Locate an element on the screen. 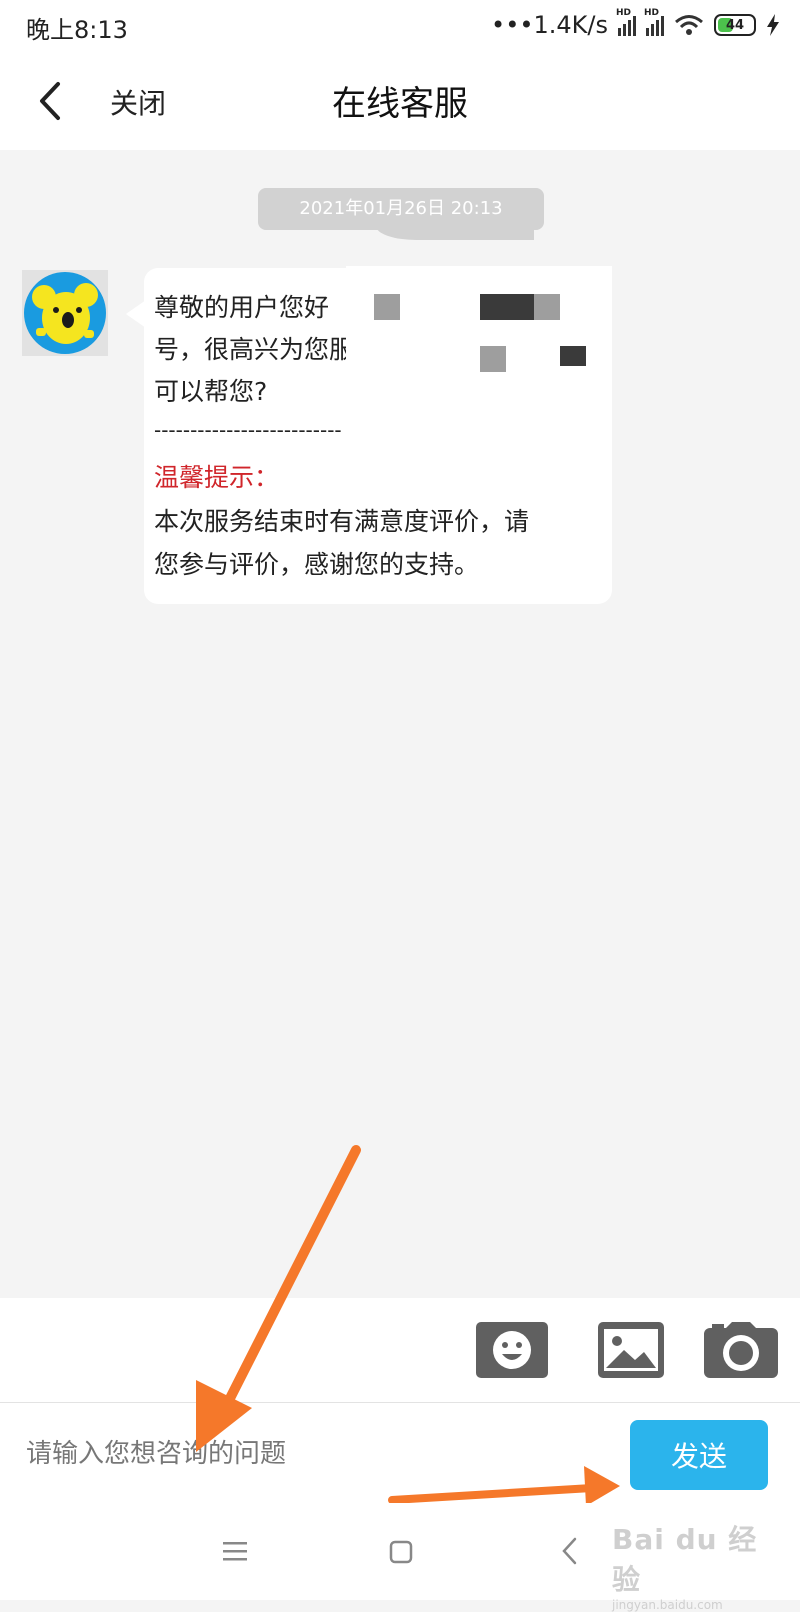 Image resolution: width=800 pixels, height=1612 pixels. back-icon is located at coordinates (570, 1551).